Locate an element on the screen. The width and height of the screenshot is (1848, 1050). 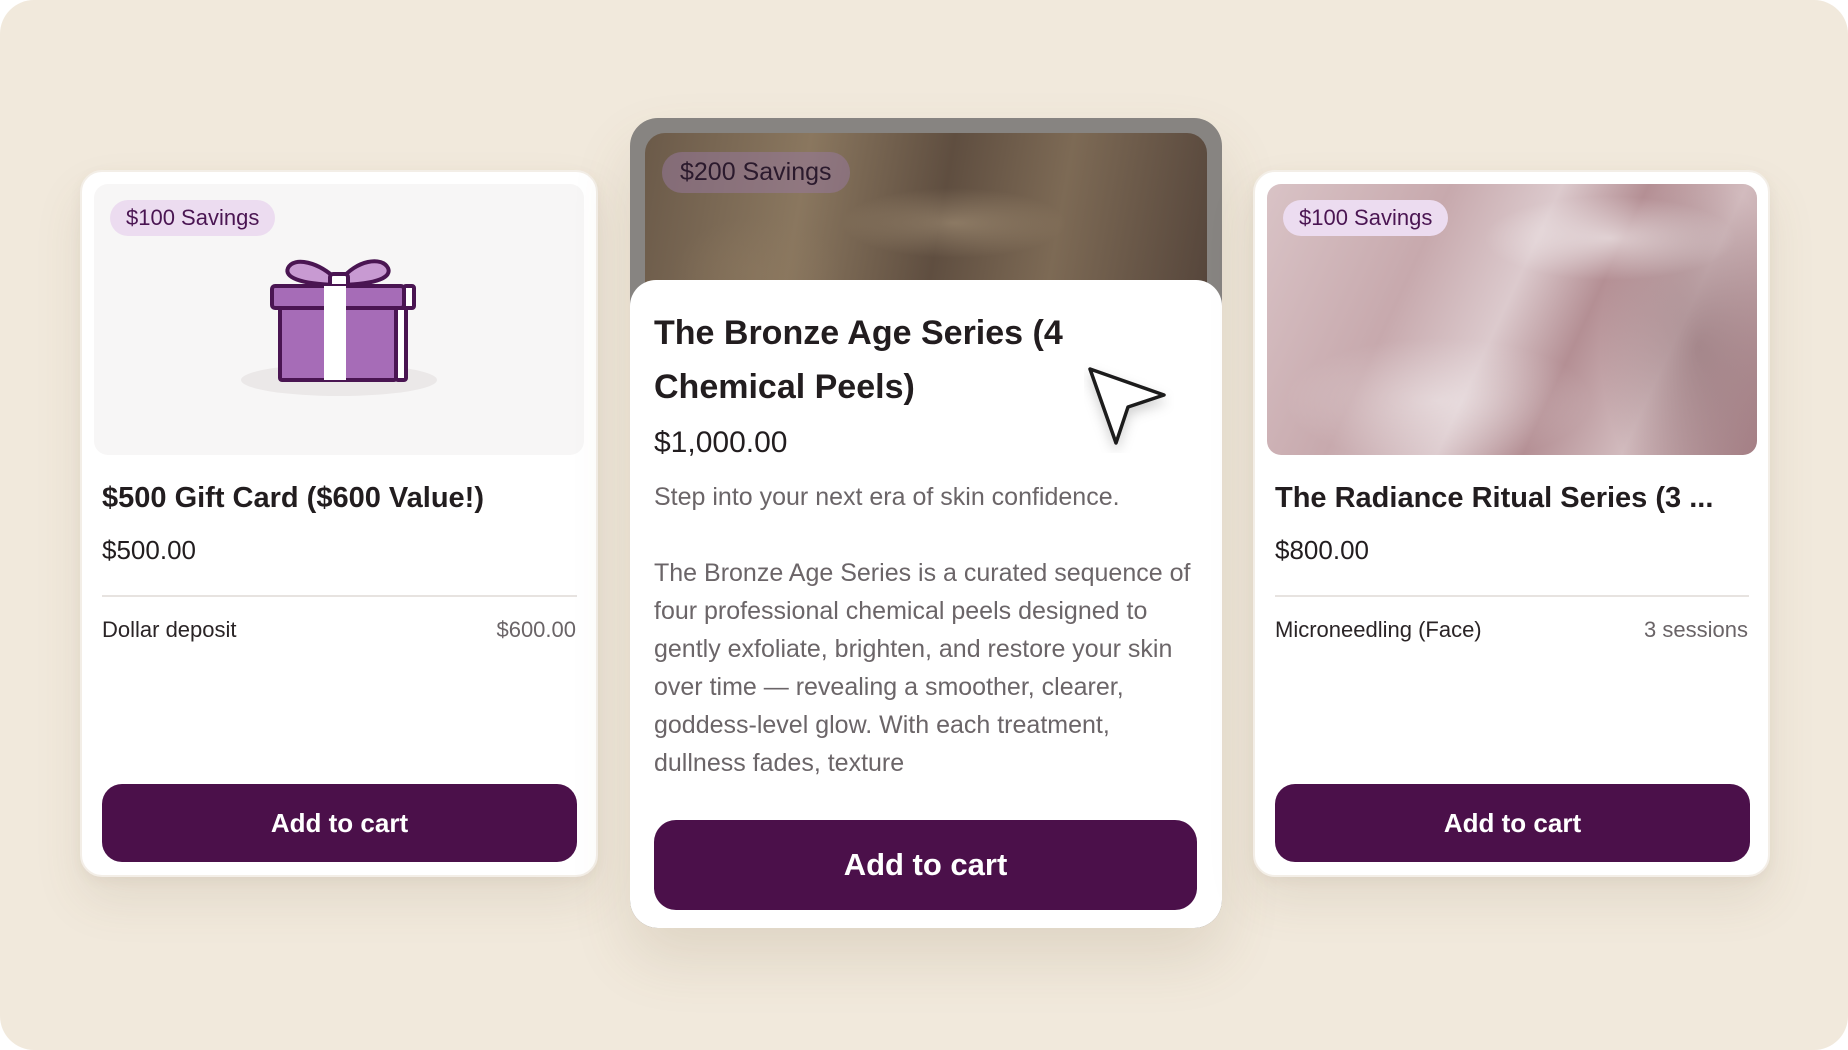
detail-label: Microneedling (Face) is located at coordinates (1378, 629).